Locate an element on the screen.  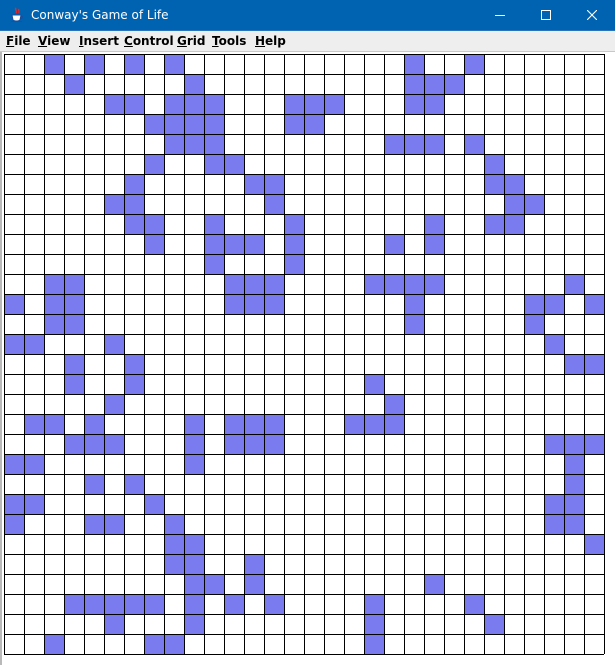
title-bar: Conway's Game of Life is located at coordinates (307, 15).